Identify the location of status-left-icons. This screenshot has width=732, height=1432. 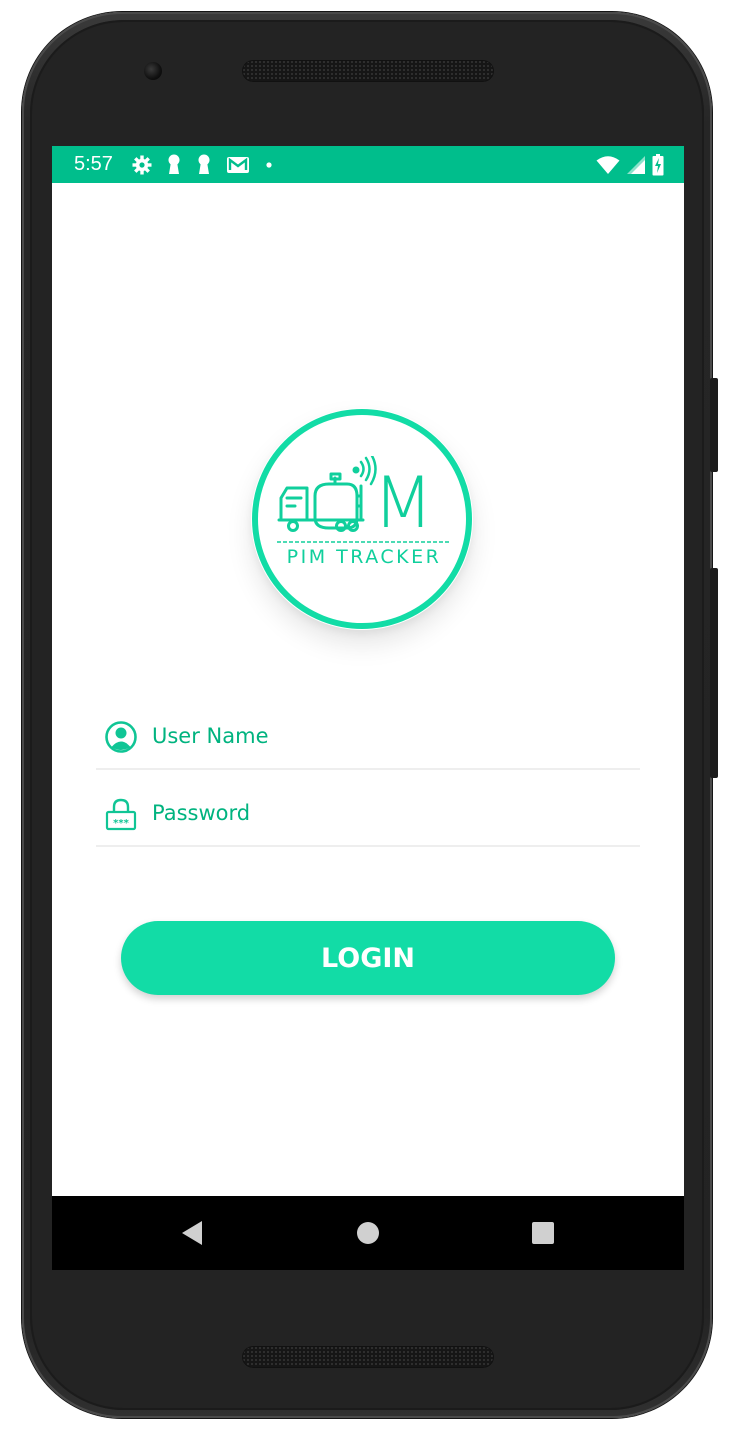
(203, 165).